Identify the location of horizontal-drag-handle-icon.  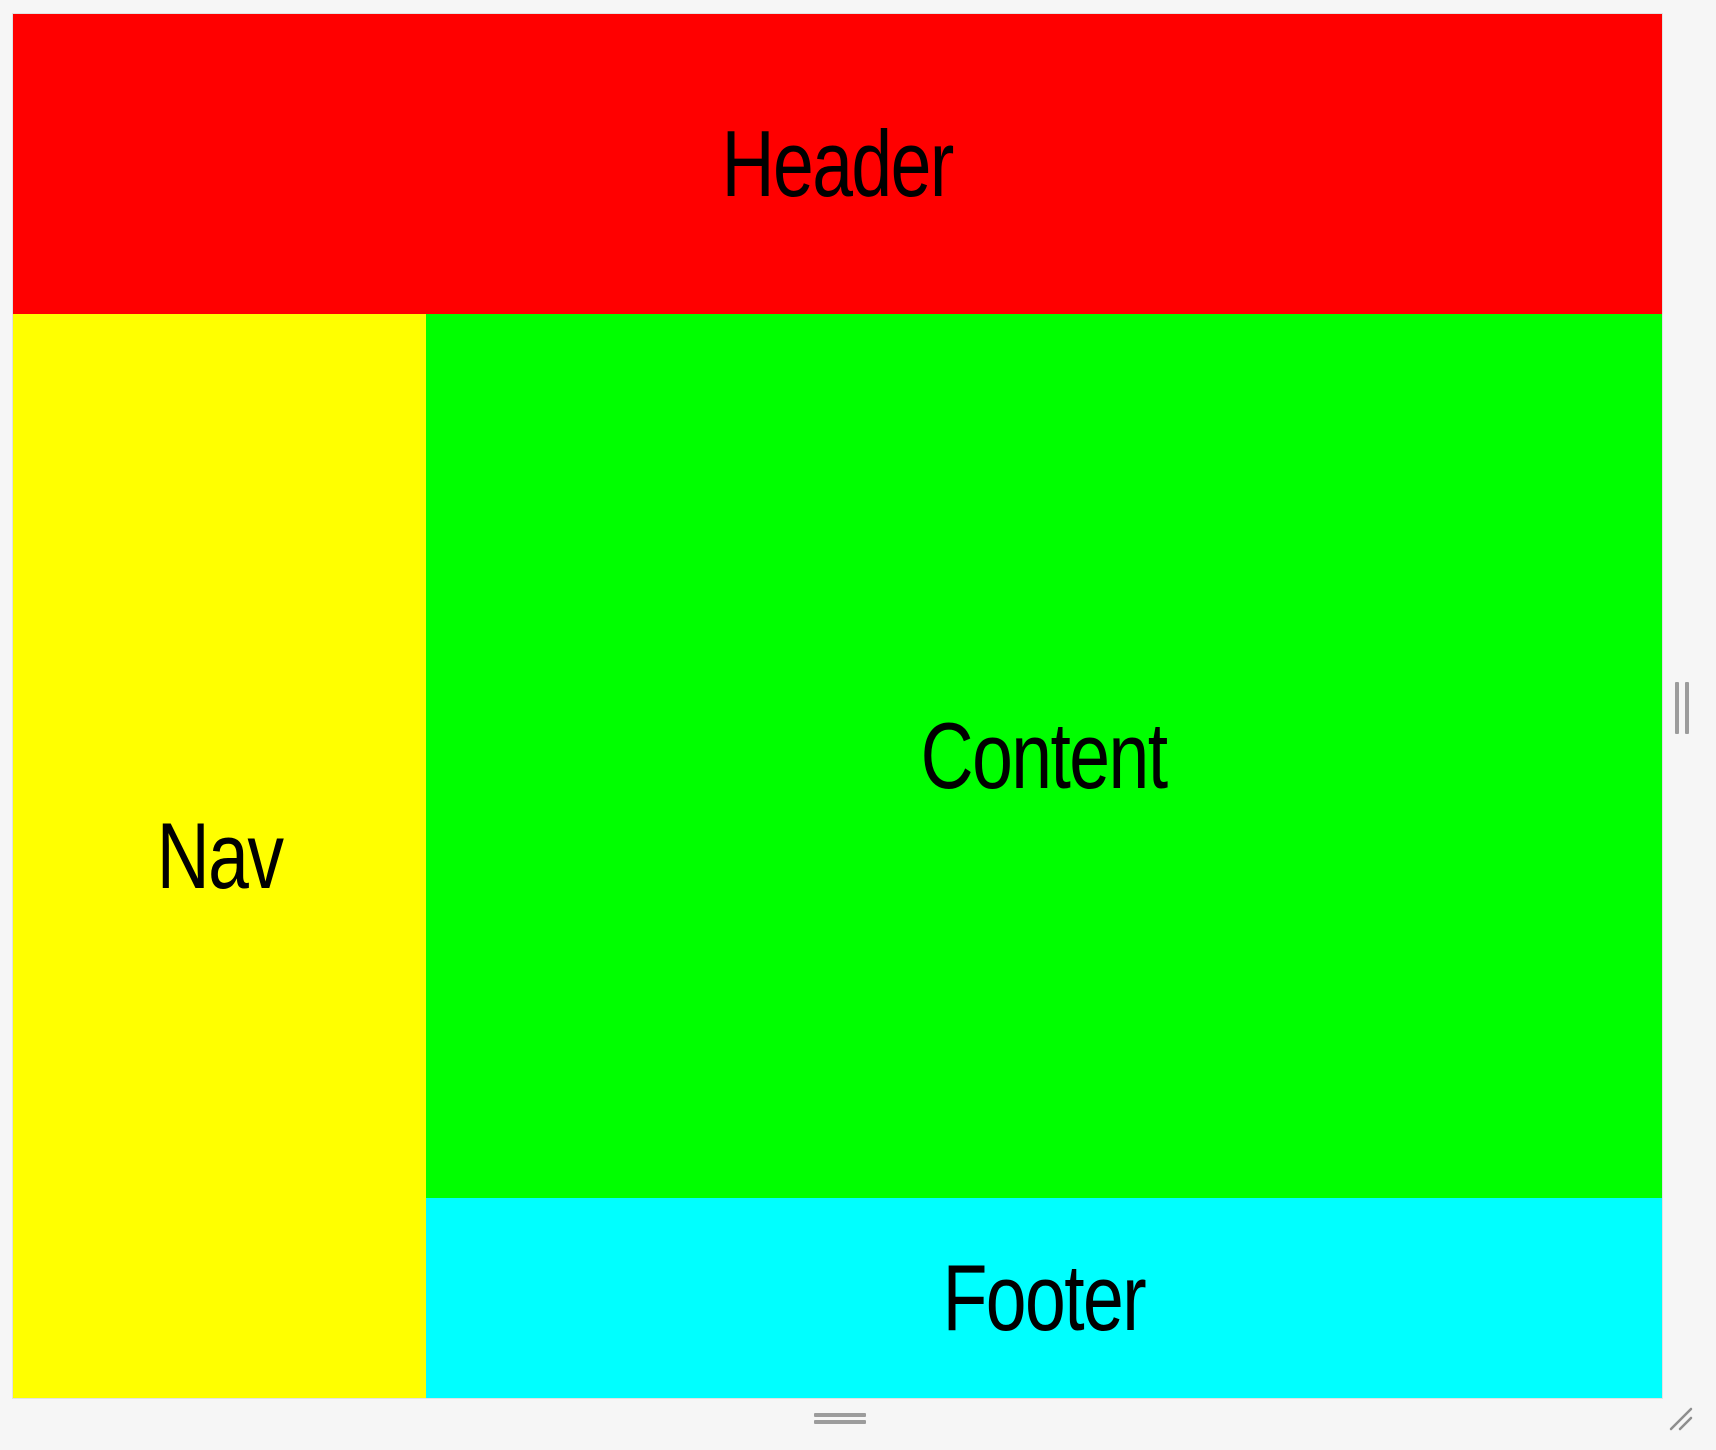
(840, 1418).